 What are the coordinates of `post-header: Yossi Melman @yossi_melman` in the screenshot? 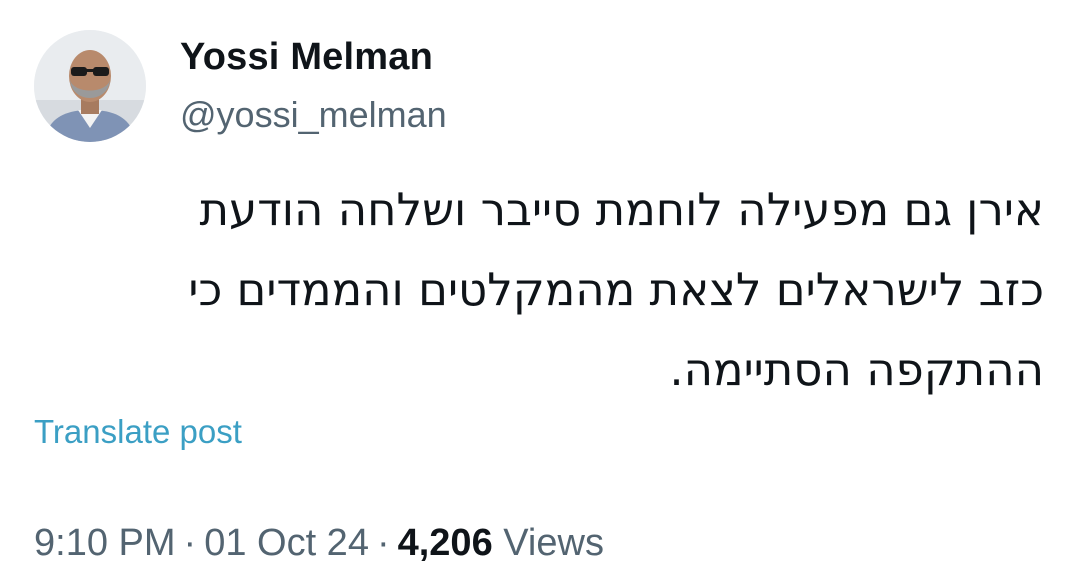 It's located at (240, 86).